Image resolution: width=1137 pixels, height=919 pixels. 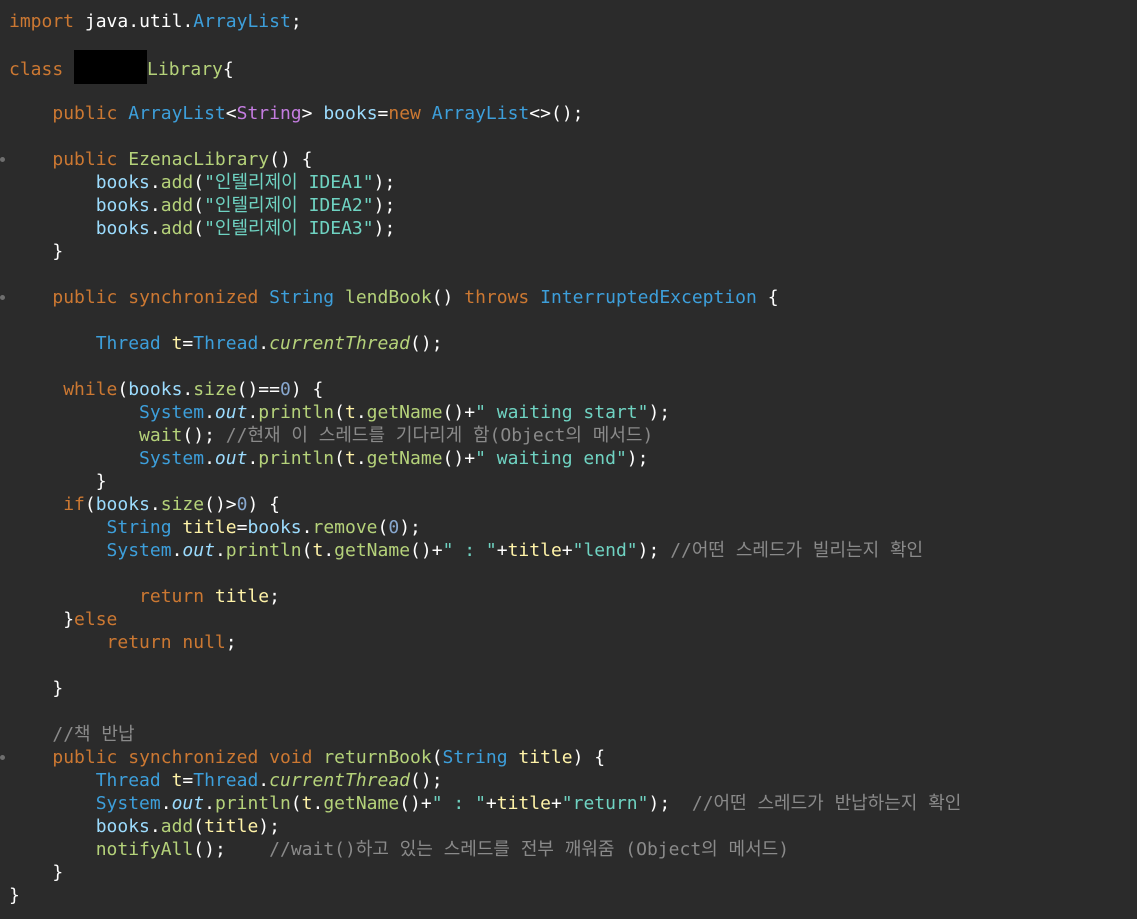 I want to click on code-line: if(books.size()>0) {, so click(x=144, y=504).